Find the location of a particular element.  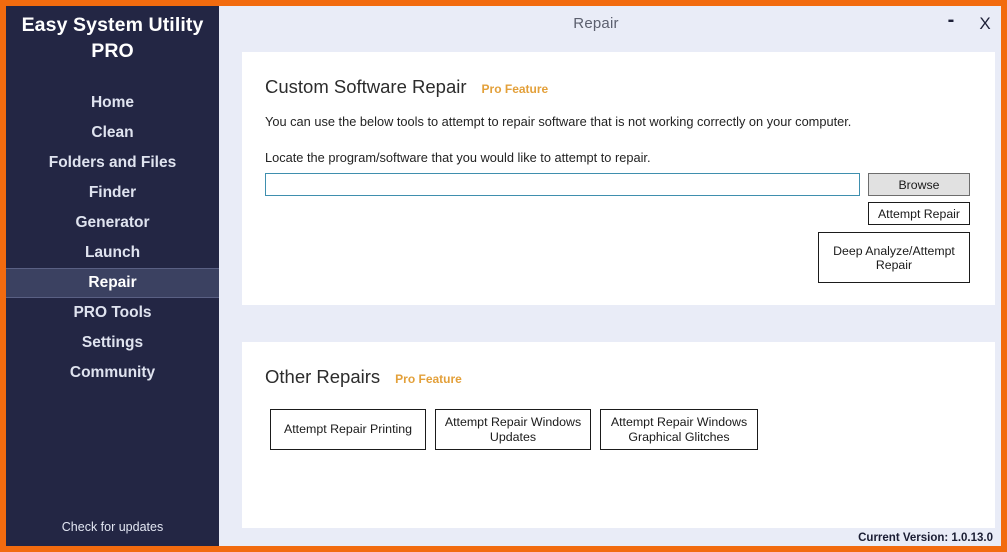

check-for-updates-link: Check for updates is located at coordinates (112, 533).